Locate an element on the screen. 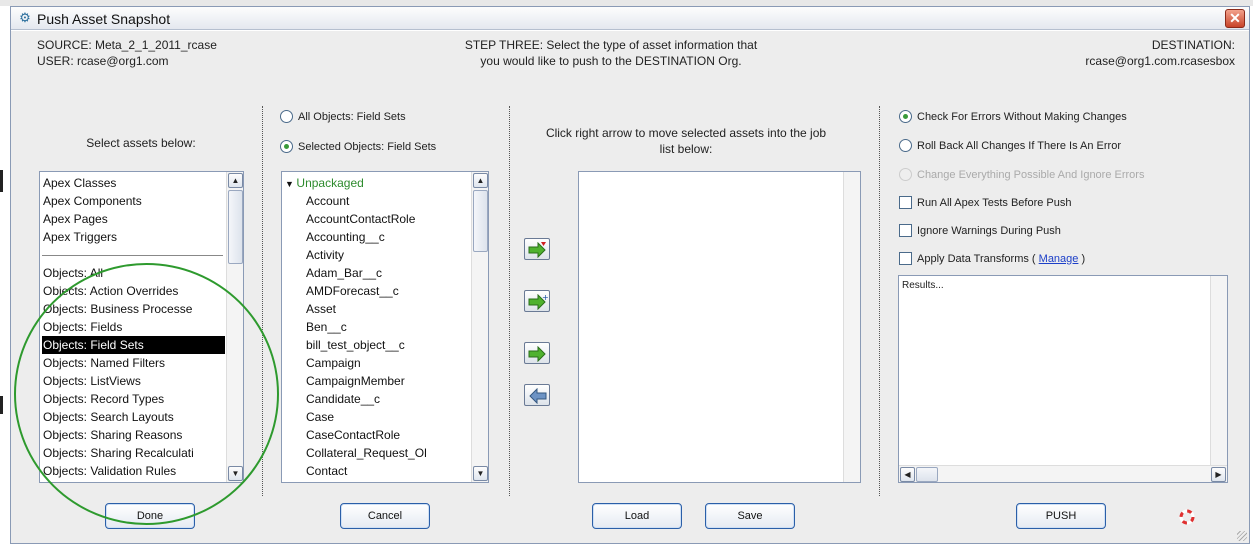 This screenshot has height=546, width=1253. object-list-item: AccountContactRole is located at coordinates (377, 219).